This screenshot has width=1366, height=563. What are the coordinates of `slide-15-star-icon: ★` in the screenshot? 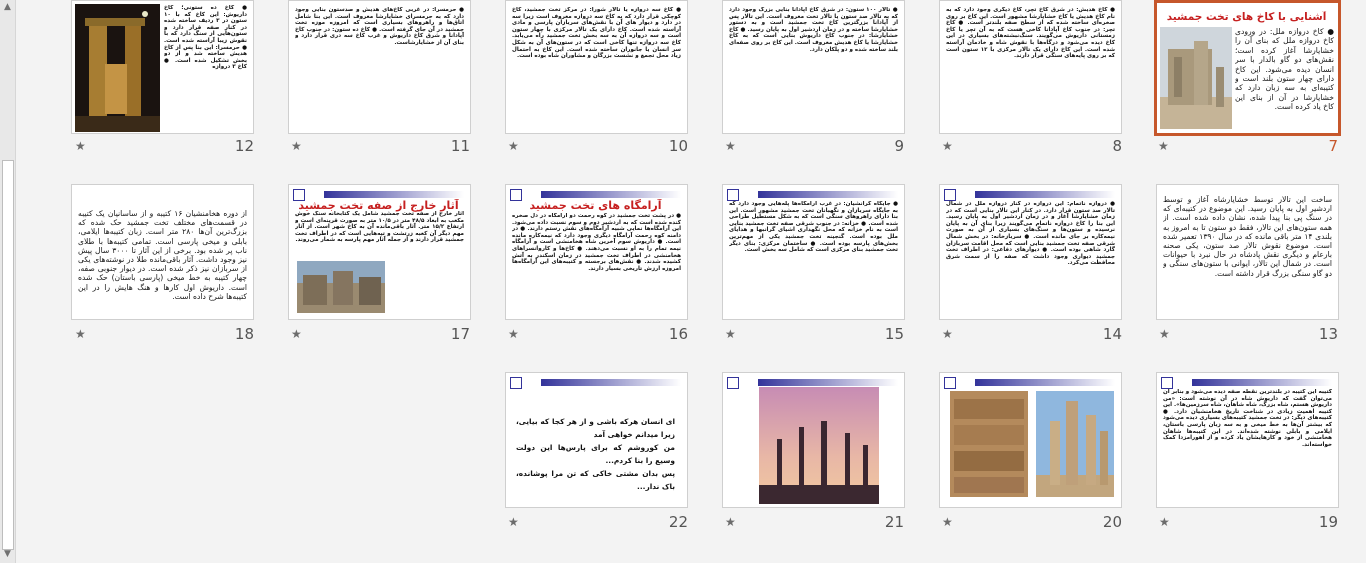 It's located at (730, 334).